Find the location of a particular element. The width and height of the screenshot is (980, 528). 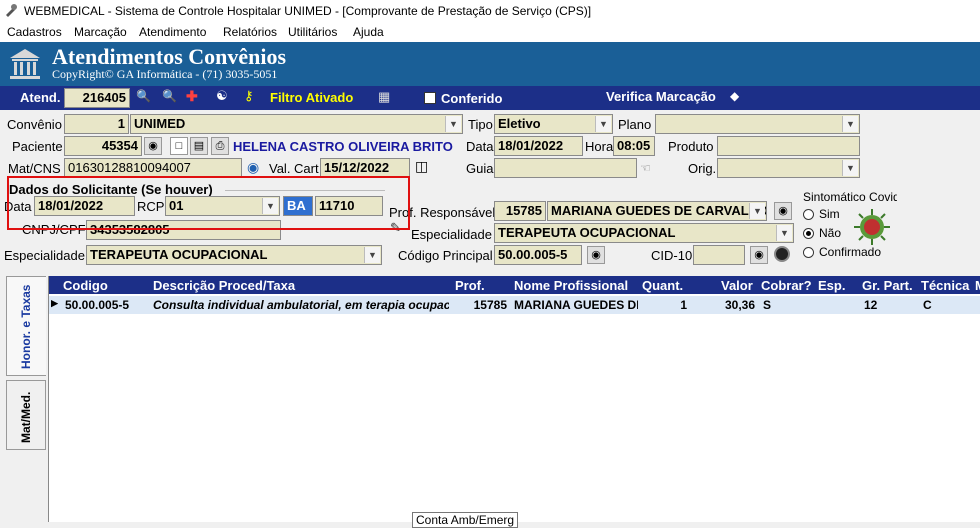

add-icon: ✚ is located at coordinates (192, 96).